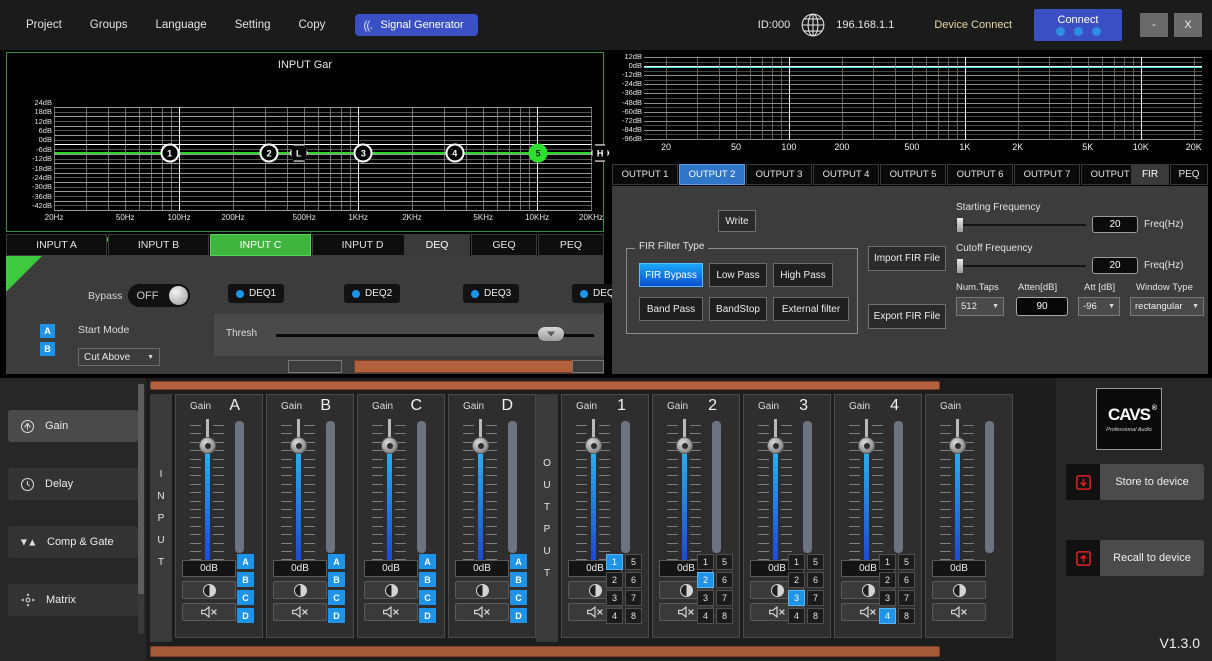  Describe the element at coordinates (1188, 25) in the screenshot. I see `close-button: X` at that location.